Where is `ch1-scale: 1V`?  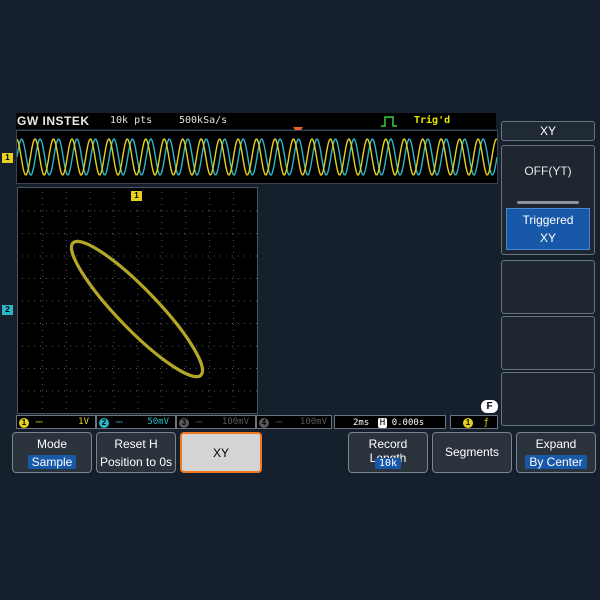 ch1-scale: 1V is located at coordinates (83, 422).